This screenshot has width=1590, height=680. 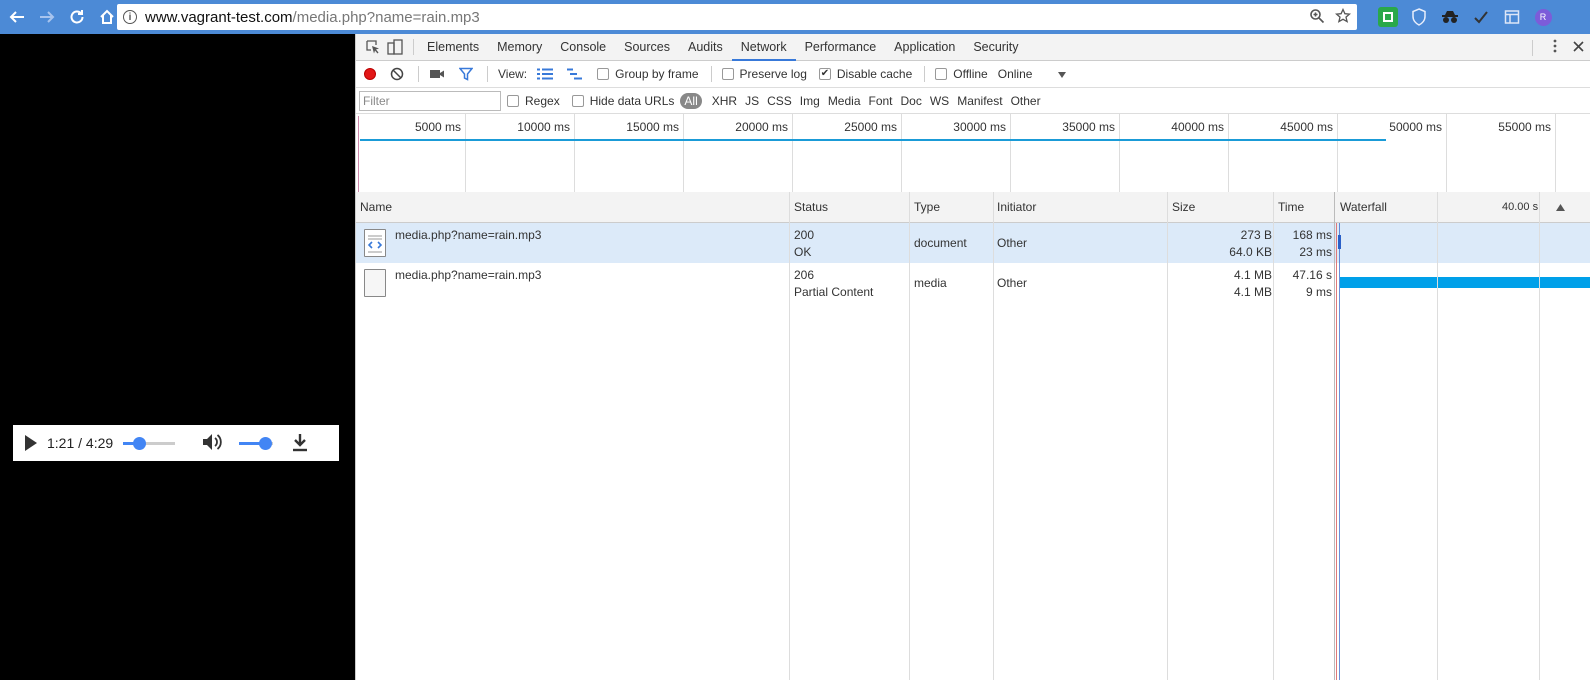 I want to click on tab-sources: Sources, so click(x=647, y=47).